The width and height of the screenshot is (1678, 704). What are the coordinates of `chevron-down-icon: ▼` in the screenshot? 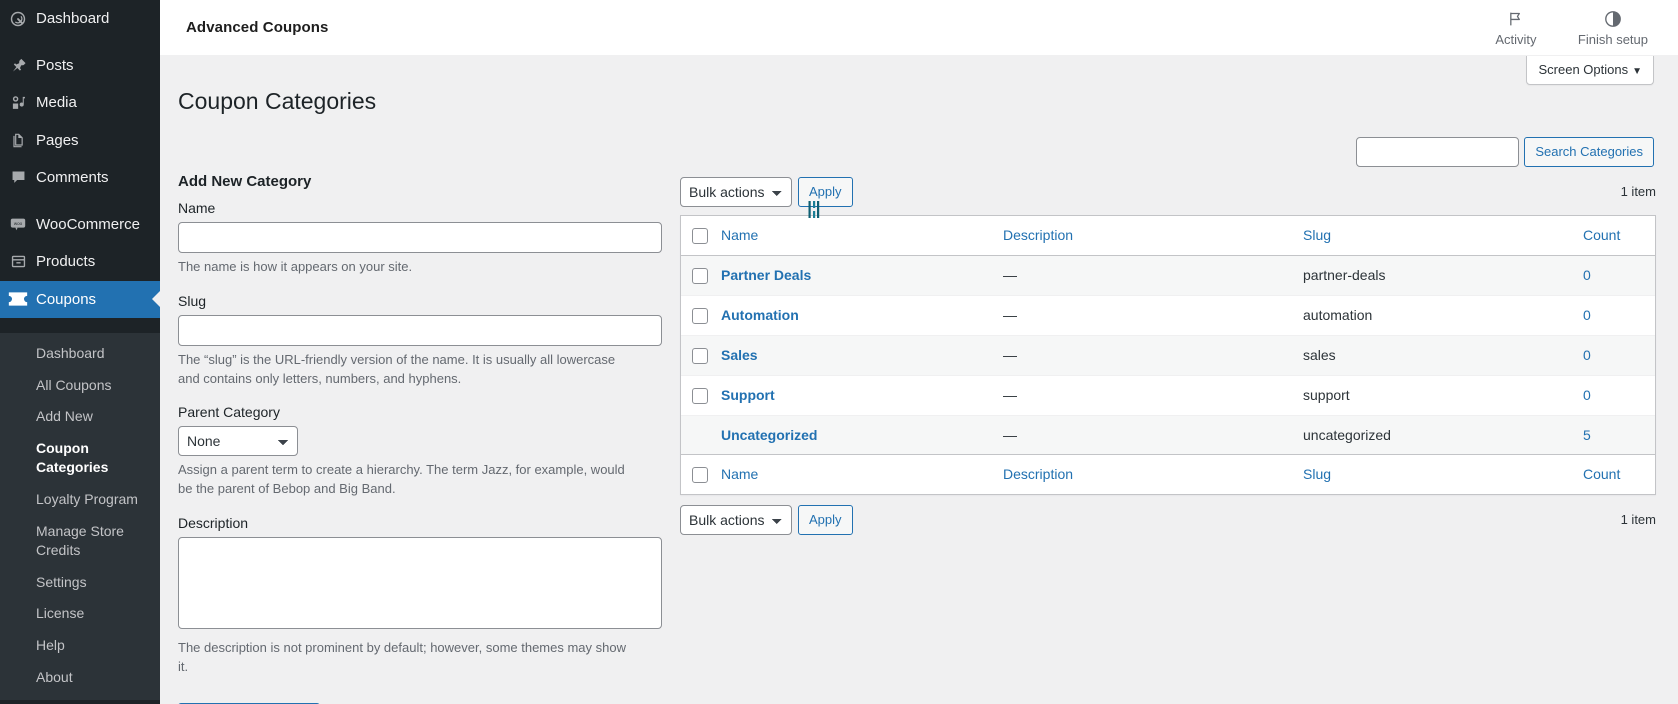 It's located at (1637, 71).